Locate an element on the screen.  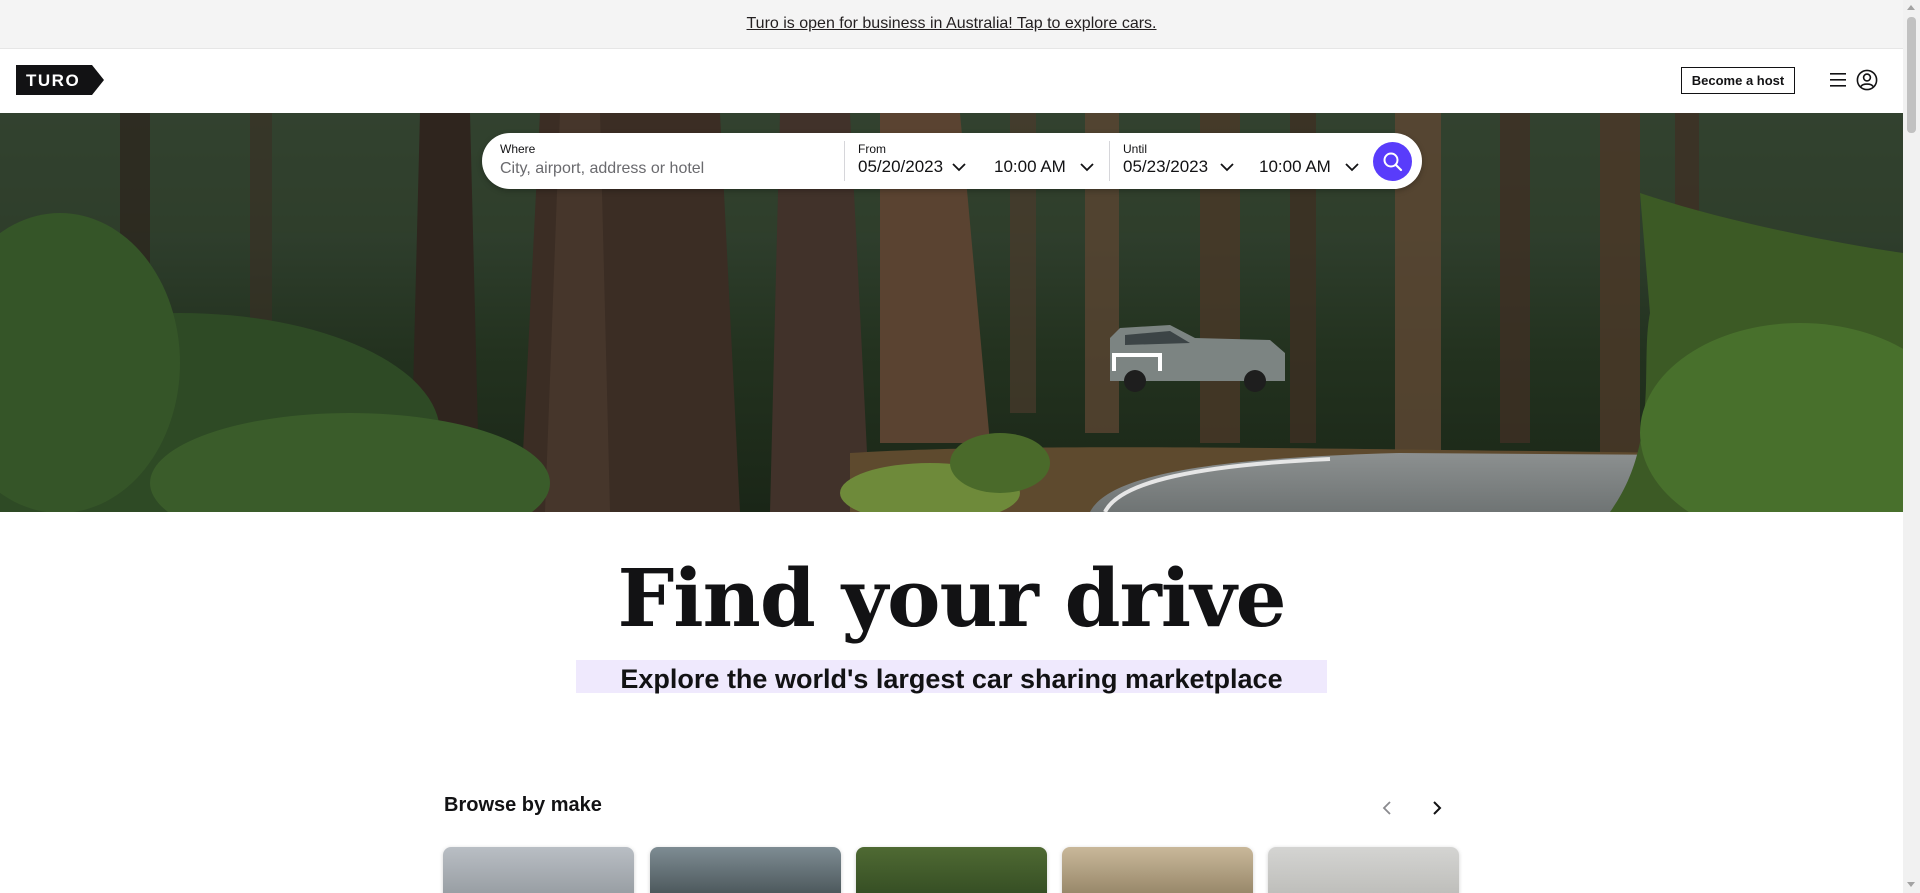
from-time-value: 10:00 AM is located at coordinates (1030, 166).